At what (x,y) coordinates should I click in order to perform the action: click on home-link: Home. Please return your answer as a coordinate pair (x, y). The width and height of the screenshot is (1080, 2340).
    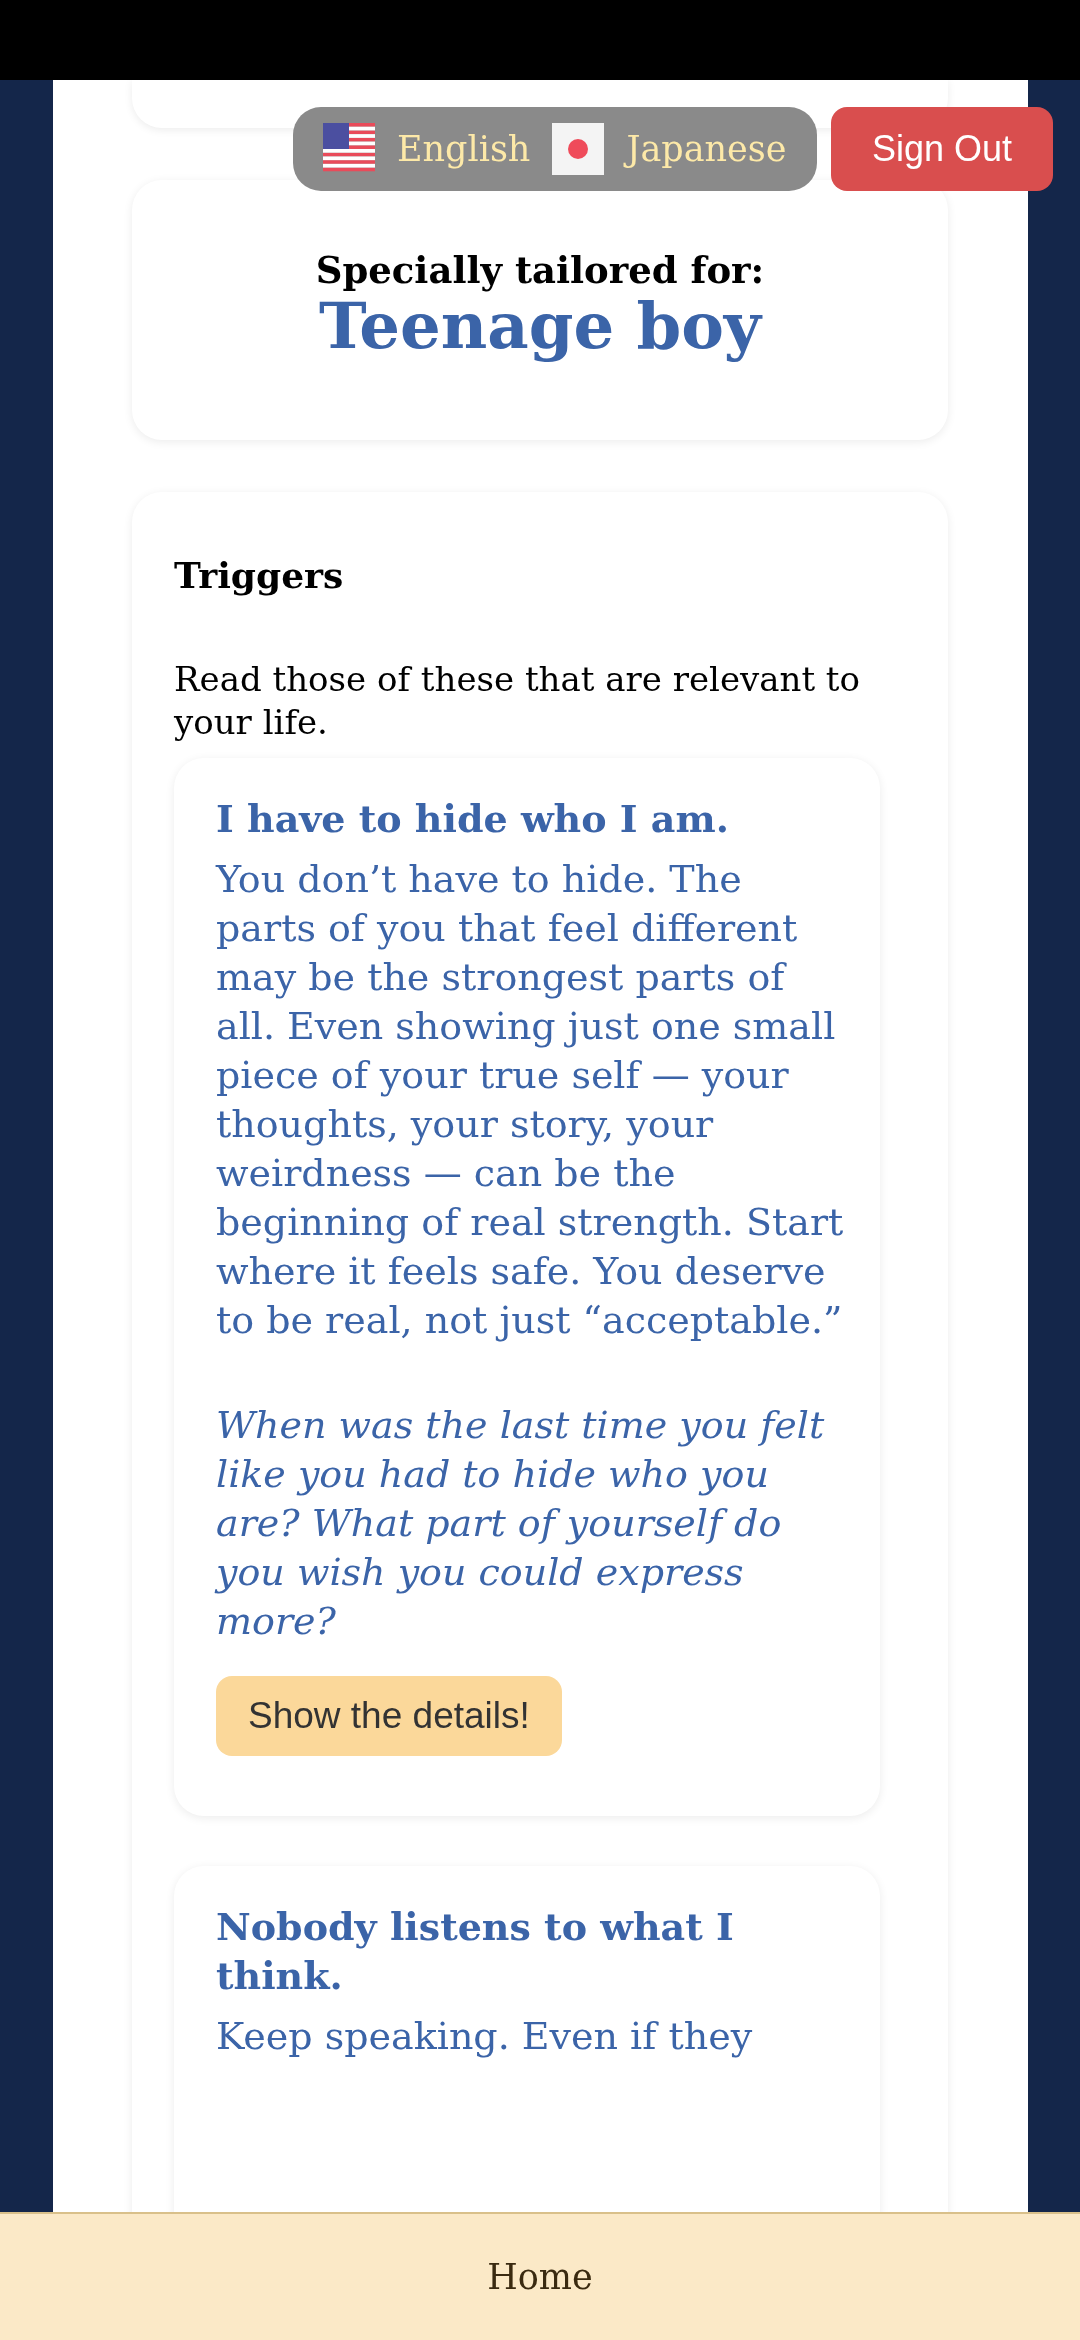
    Looking at the image, I should click on (540, 2277).